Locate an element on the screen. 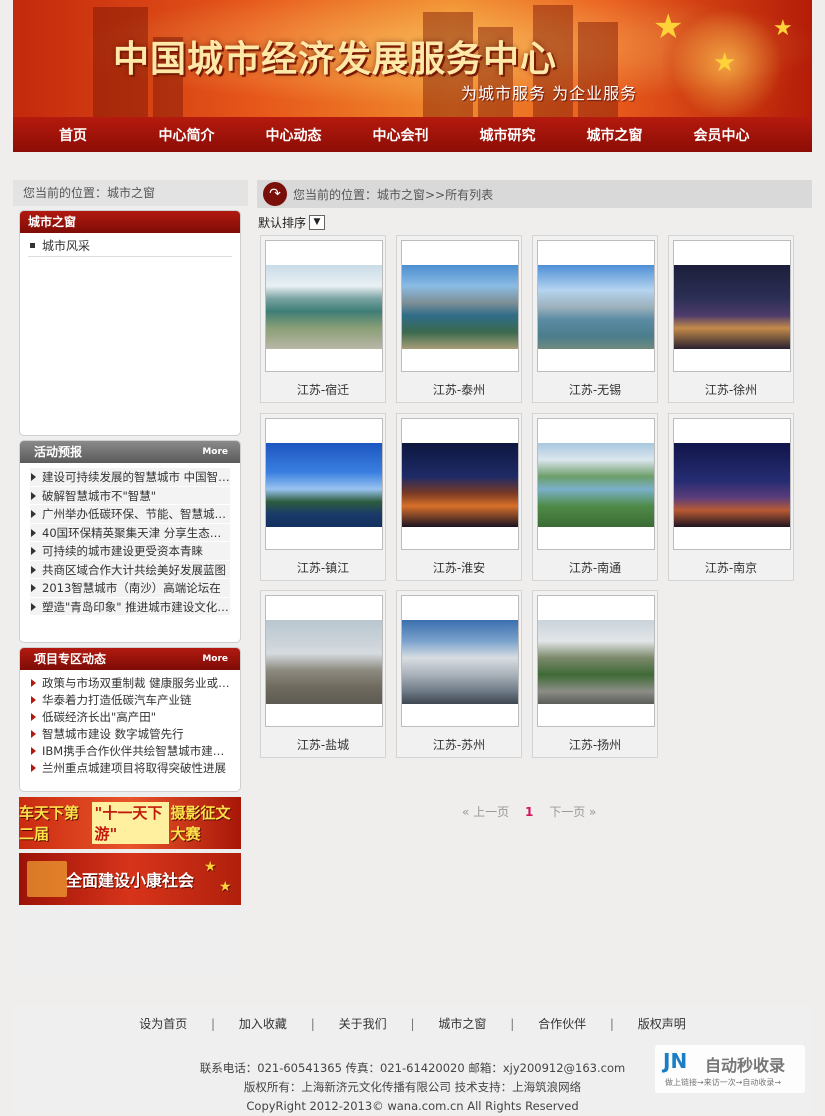 This screenshot has height=1116, width=825. main-nav: 首页 中心简介 中心动态 中心会刊 城市研究 城市之窗 会员中心 is located at coordinates (412, 134).